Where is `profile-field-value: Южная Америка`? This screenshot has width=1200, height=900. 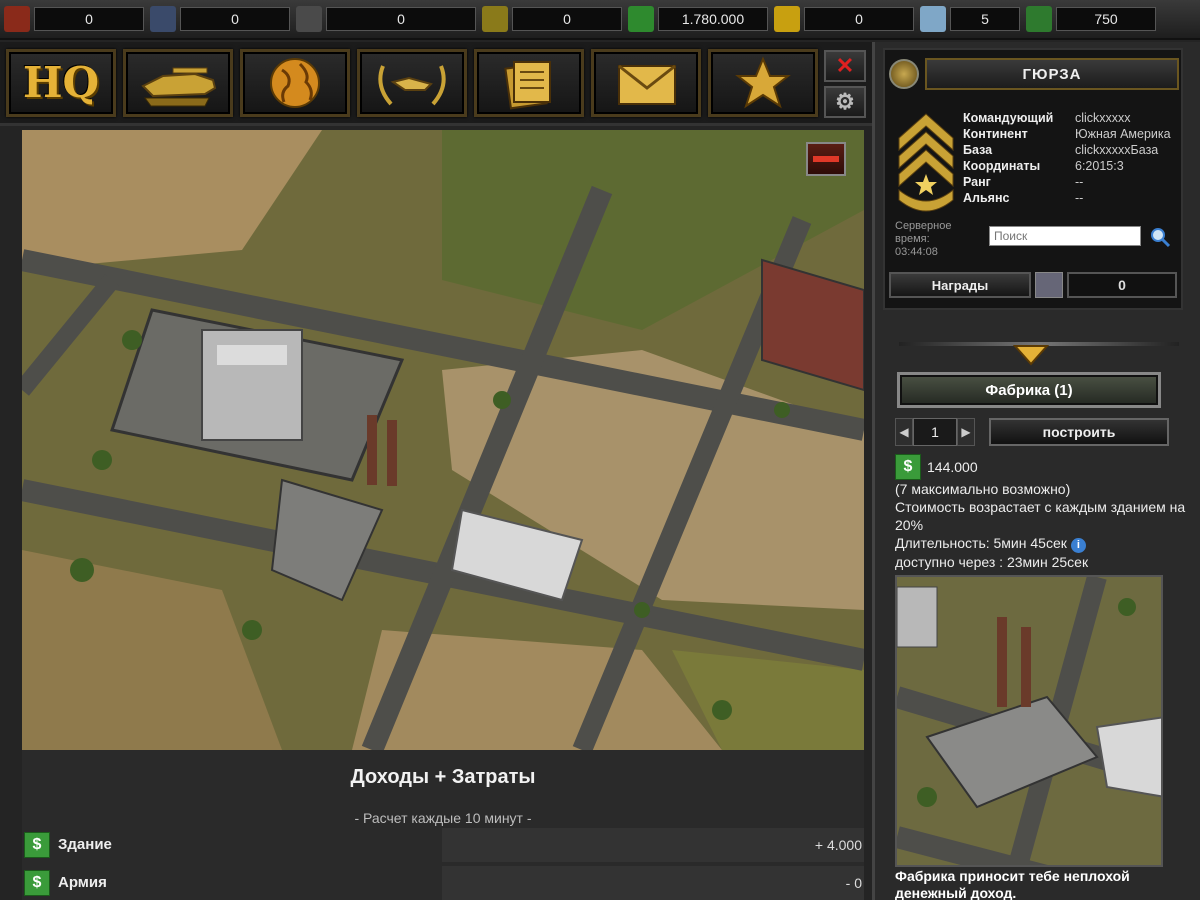
profile-field-value: Южная Америка is located at coordinates (1123, 134).